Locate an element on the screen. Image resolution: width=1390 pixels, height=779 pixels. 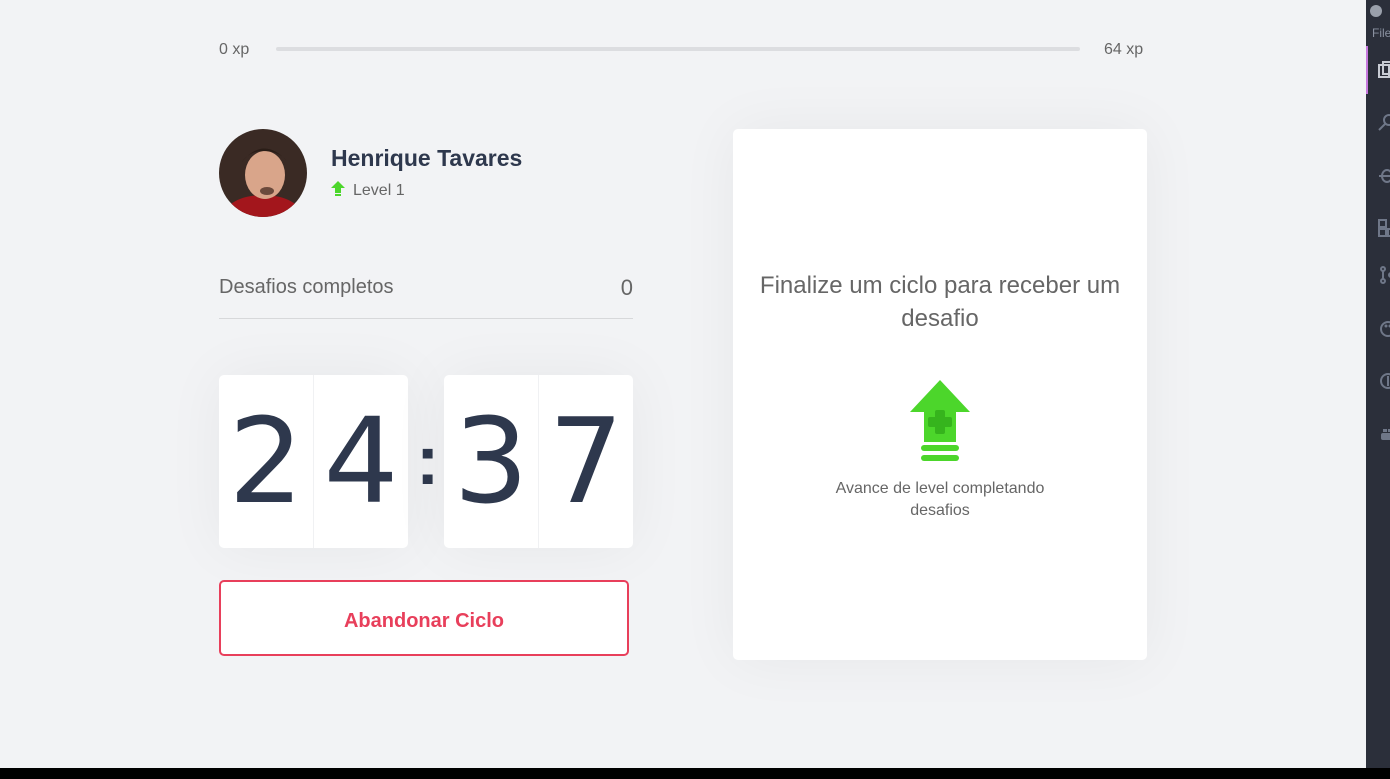
explorer-icon is located at coordinates (1384, 70).